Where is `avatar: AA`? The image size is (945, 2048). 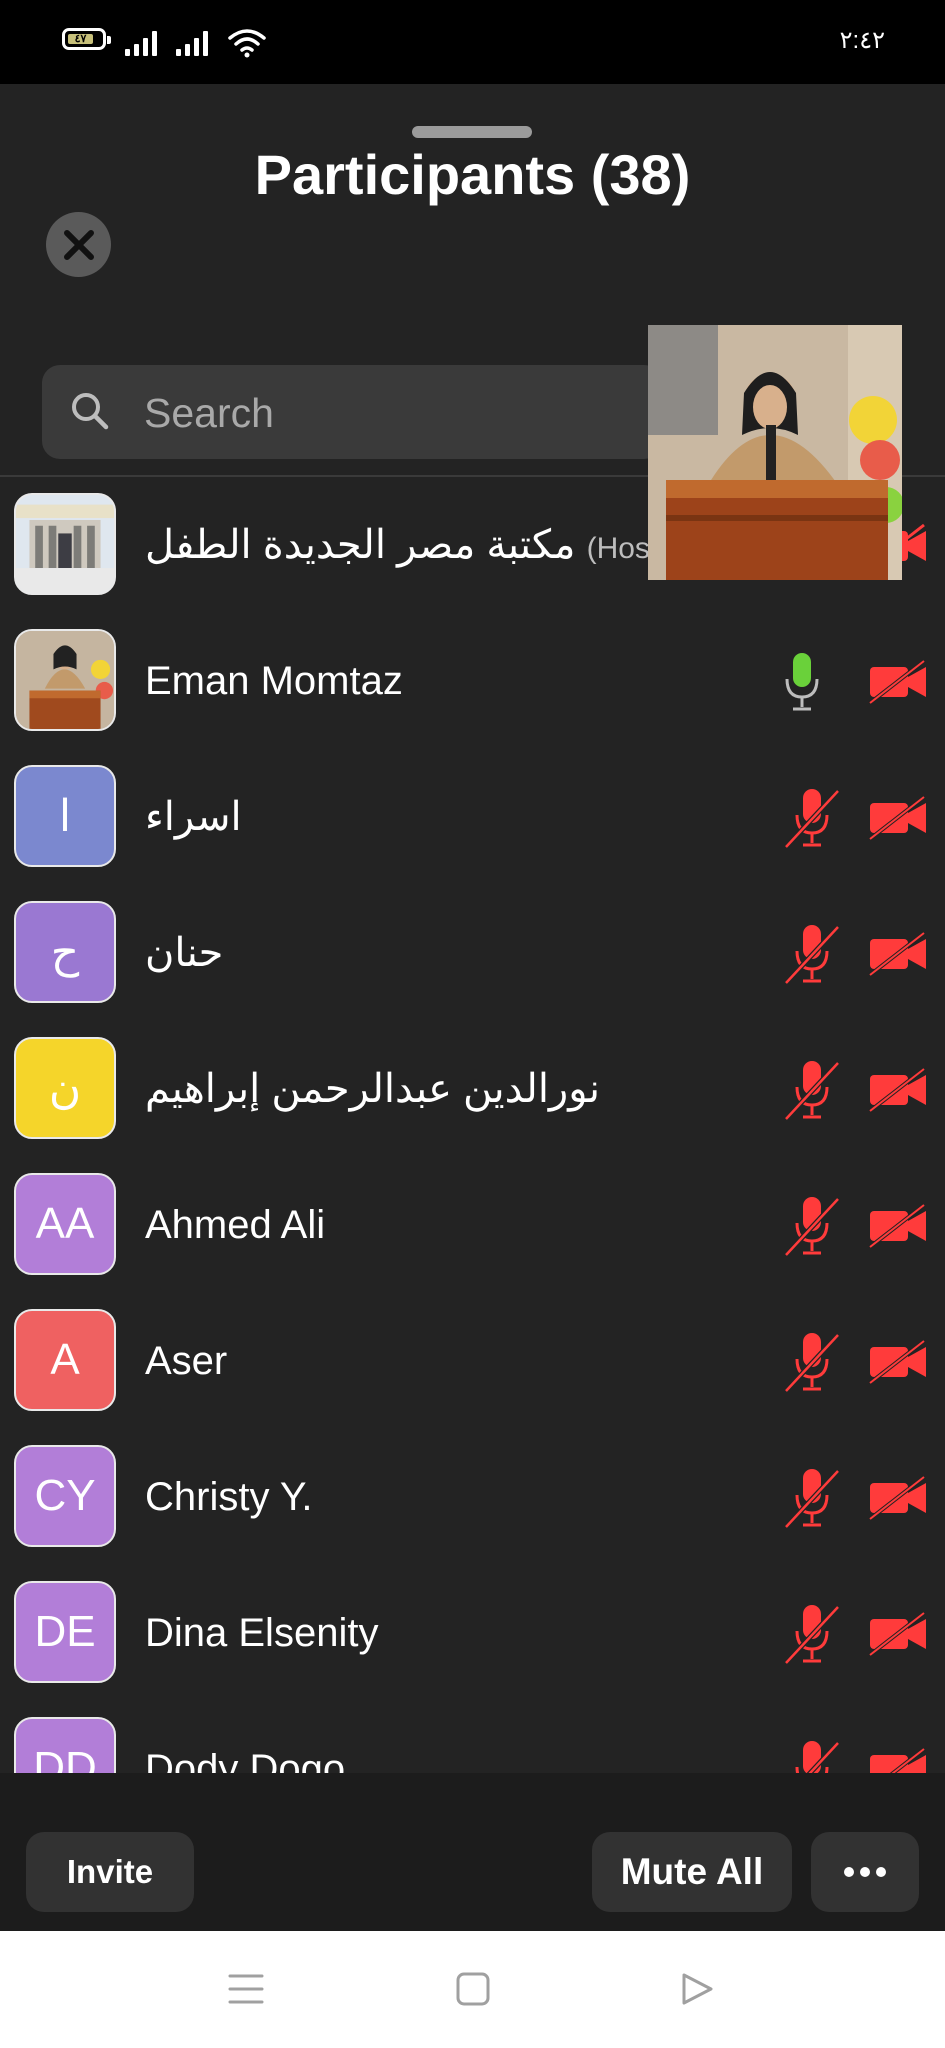
avatar: AA is located at coordinates (65, 1224).